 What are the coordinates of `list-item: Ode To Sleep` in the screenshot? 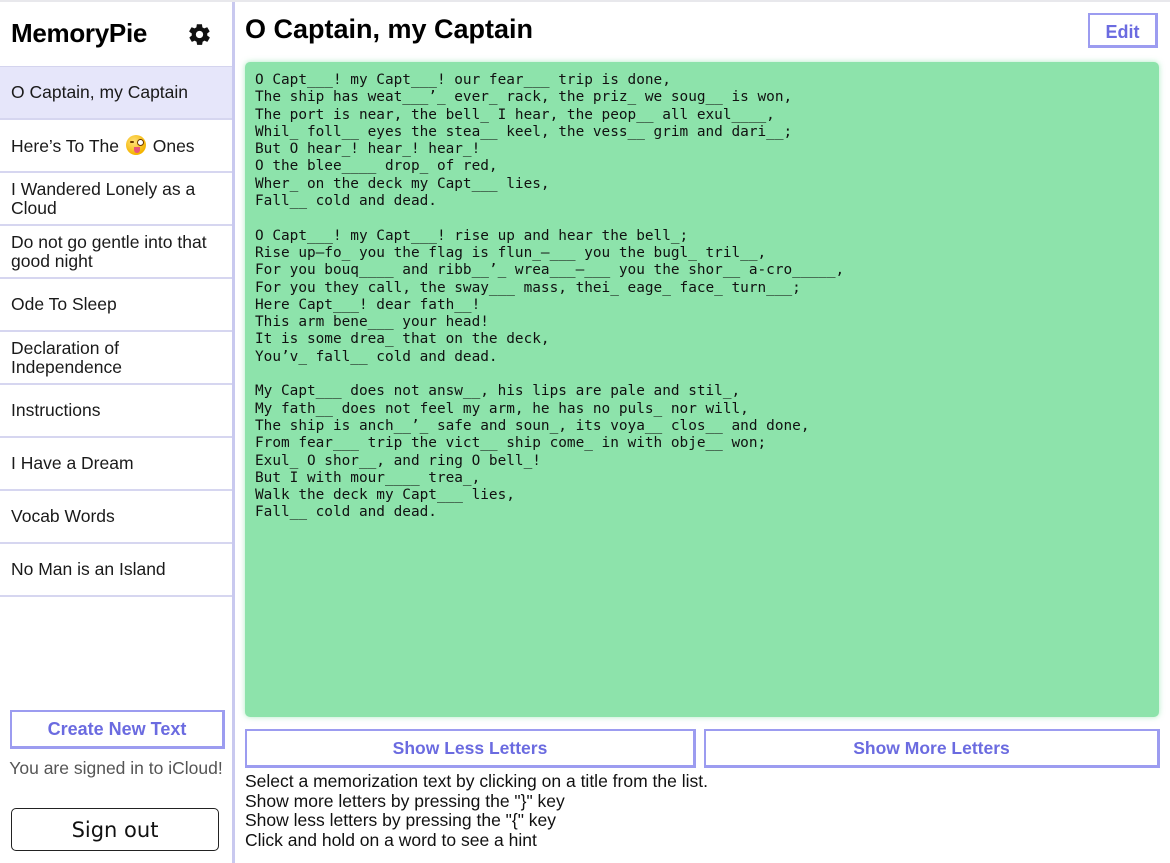 It's located at (116, 305).